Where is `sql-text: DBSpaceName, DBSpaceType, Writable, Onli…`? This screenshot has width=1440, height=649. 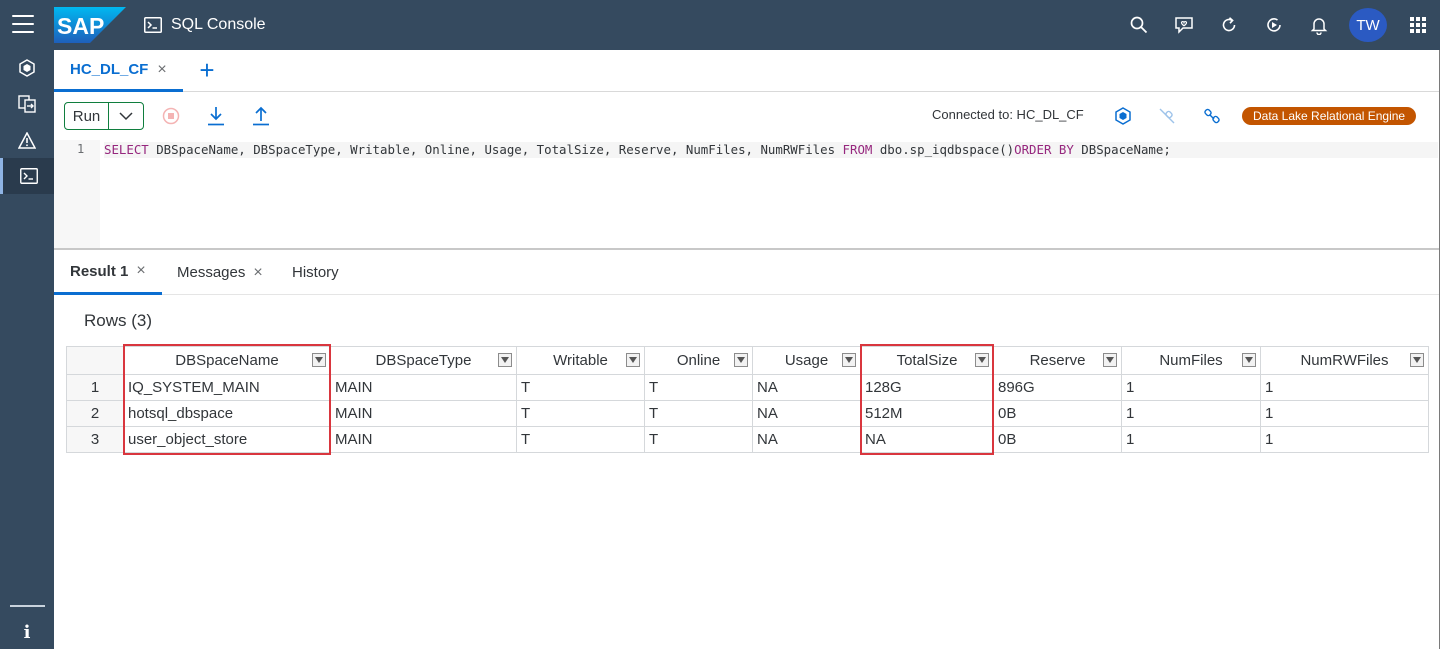
sql-text: DBSpaceName, DBSpaceType, Writable, Onli… is located at coordinates (495, 149).